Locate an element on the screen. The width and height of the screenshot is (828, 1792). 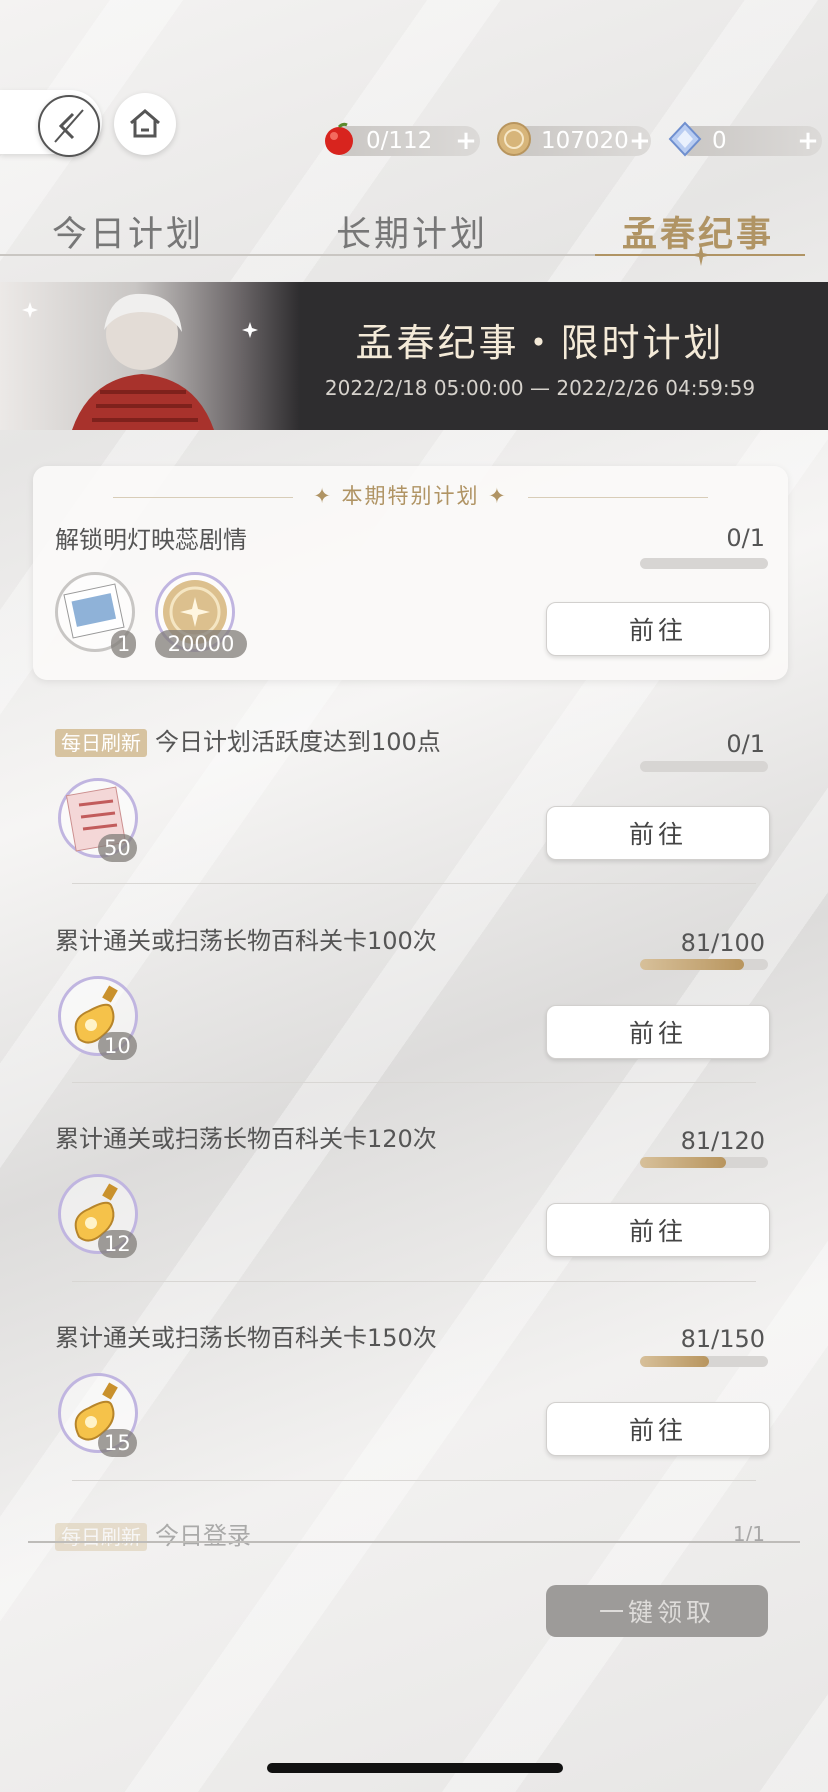
reward-qty: 20000 is located at coordinates (201, 644).